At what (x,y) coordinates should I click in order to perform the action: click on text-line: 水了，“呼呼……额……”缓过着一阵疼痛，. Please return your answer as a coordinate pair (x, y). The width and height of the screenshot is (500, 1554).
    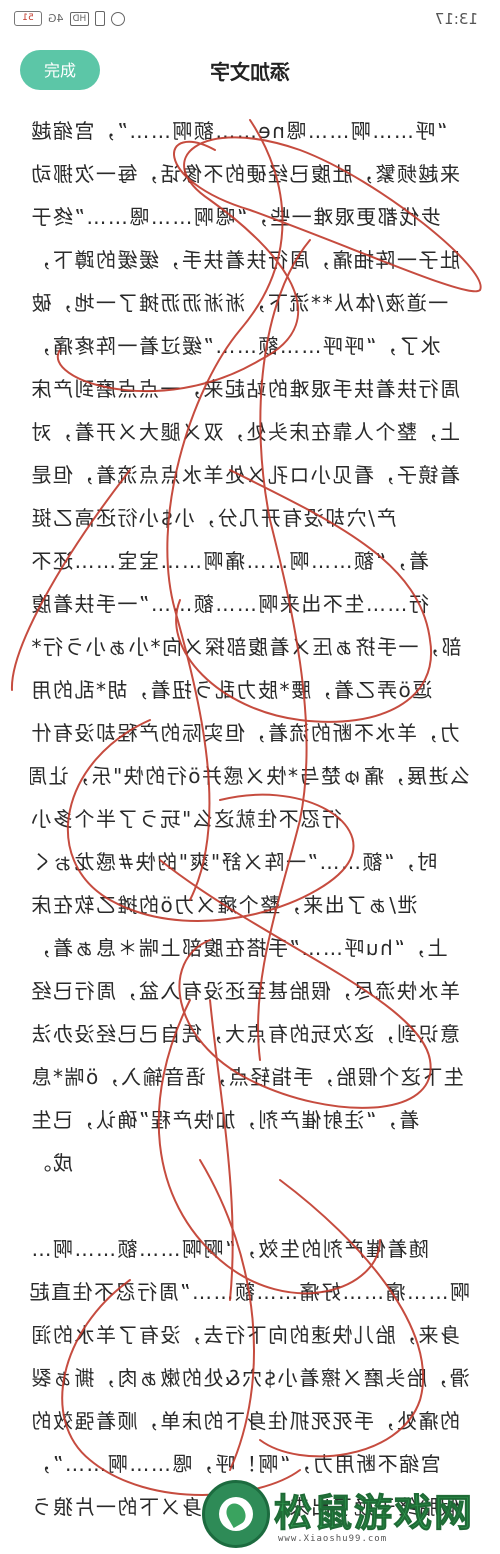
    Looking at the image, I should click on (235, 346).